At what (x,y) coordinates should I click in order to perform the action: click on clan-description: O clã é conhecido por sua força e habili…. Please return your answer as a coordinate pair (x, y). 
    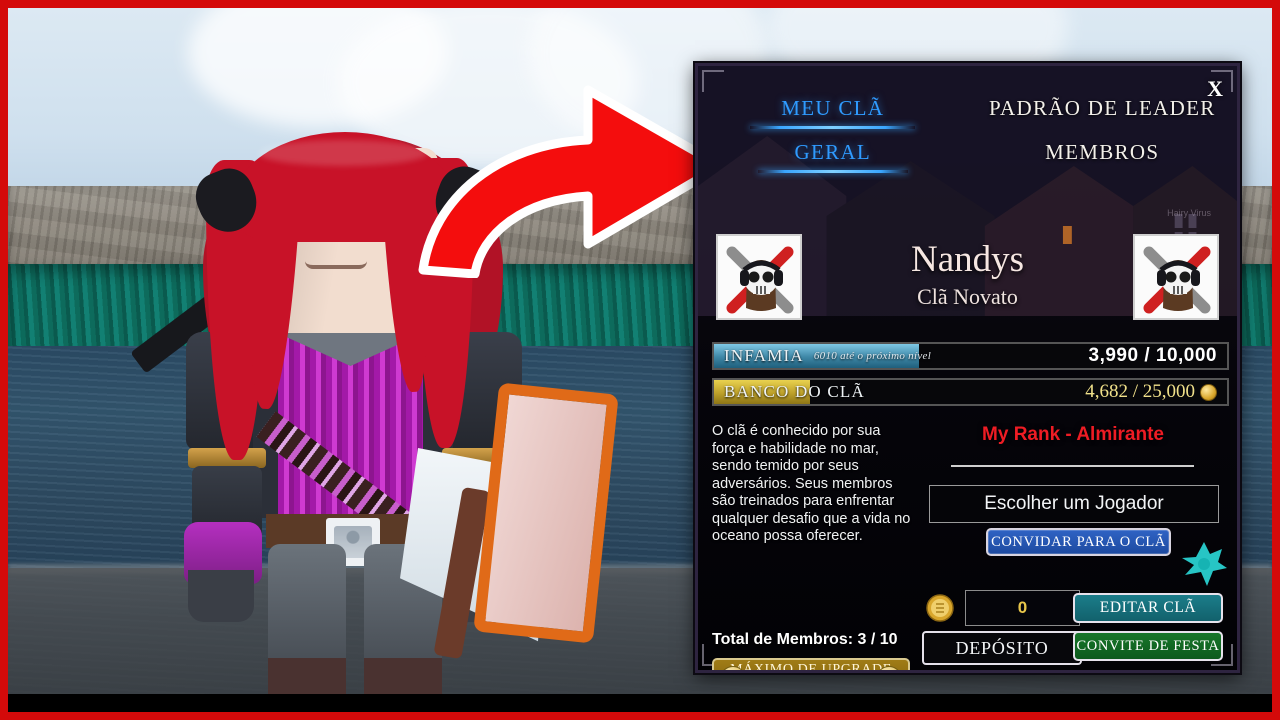
    Looking at the image, I should click on (811, 483).